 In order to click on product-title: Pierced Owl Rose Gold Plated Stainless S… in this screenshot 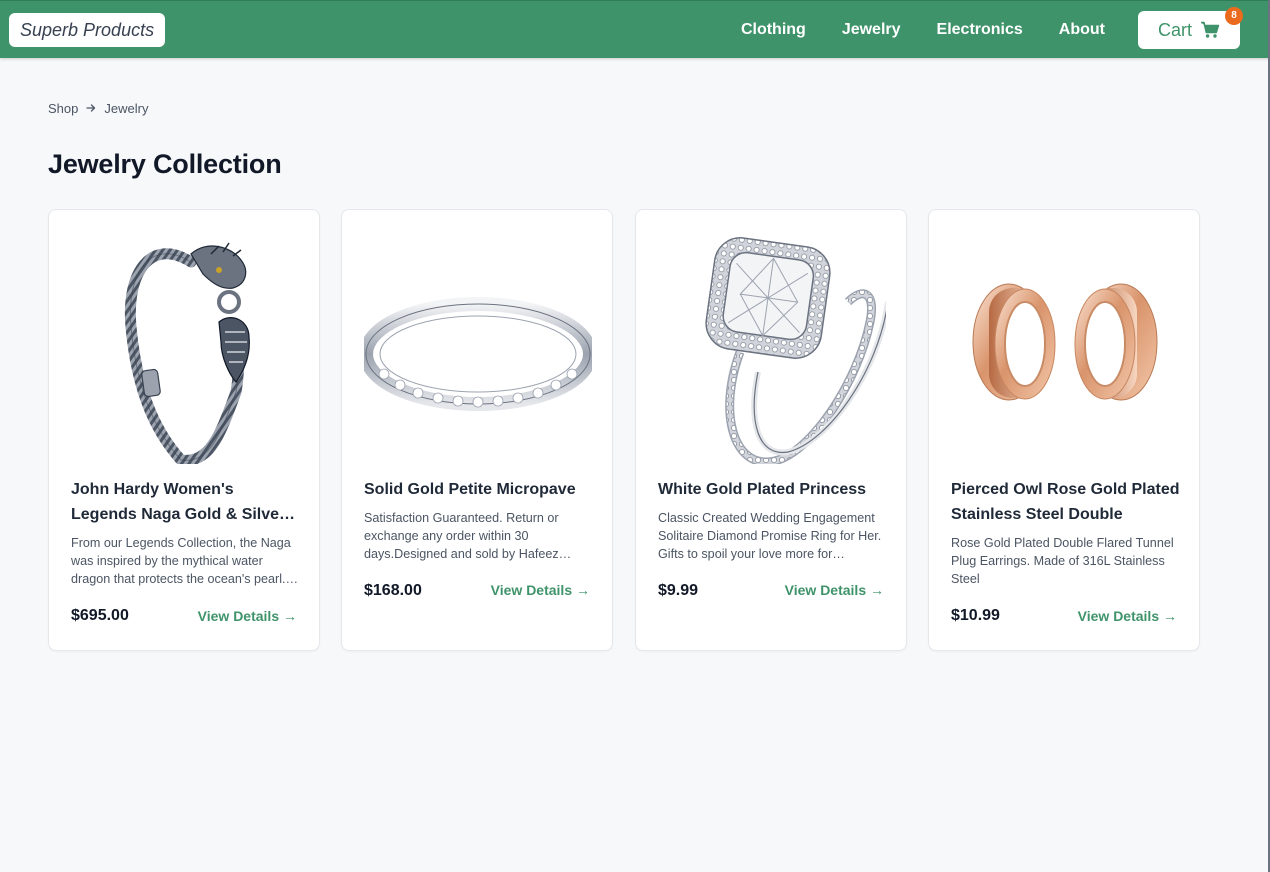, I will do `click(1066, 502)`.